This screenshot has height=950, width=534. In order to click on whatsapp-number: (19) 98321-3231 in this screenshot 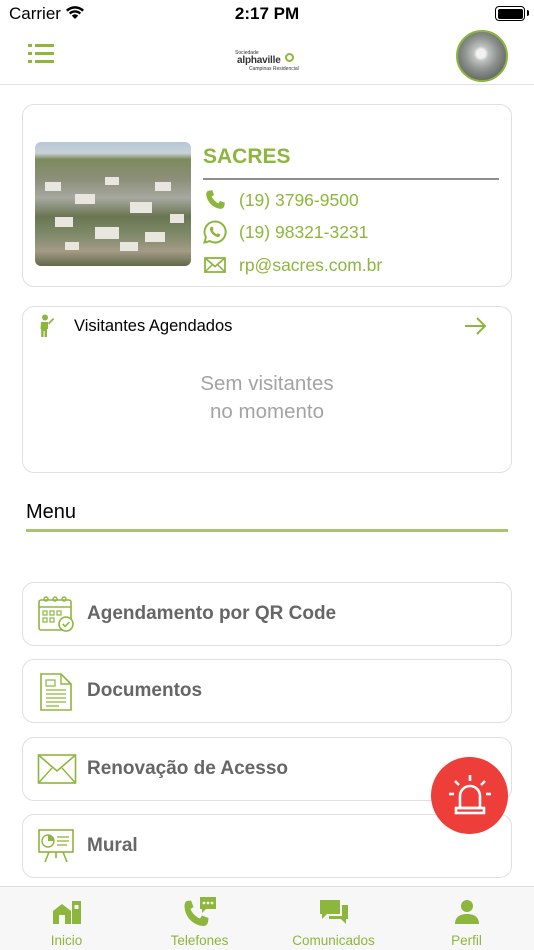, I will do `click(304, 232)`.